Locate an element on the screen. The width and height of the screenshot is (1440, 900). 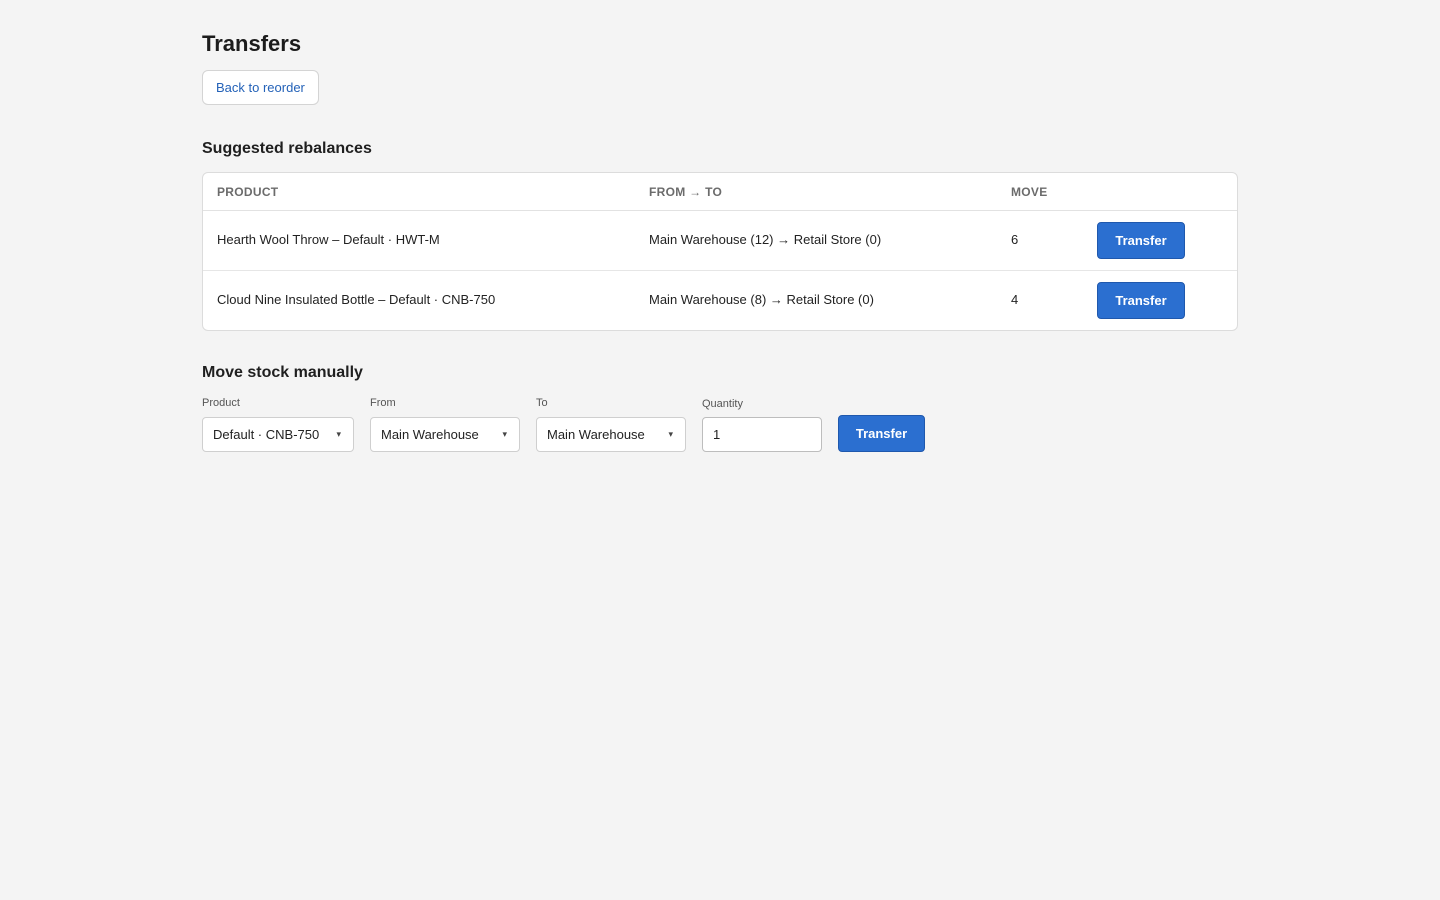
to-label: To is located at coordinates (542, 403).